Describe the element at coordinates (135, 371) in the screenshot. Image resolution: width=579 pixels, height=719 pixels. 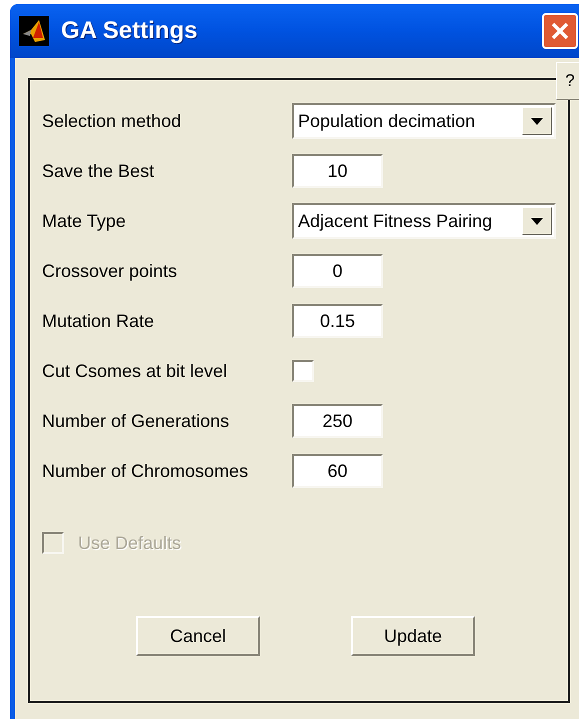
I see `setting-label: Cut Csomes at bit level` at that location.